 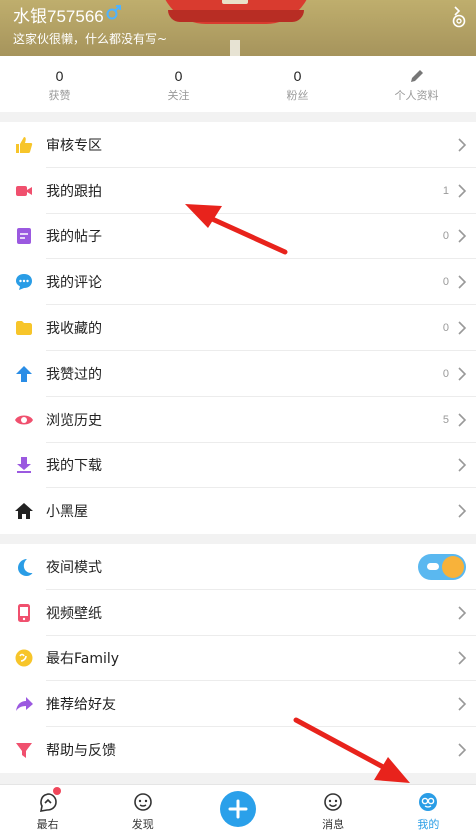 I want to click on nav-me-label: 我的, so click(x=428, y=824).